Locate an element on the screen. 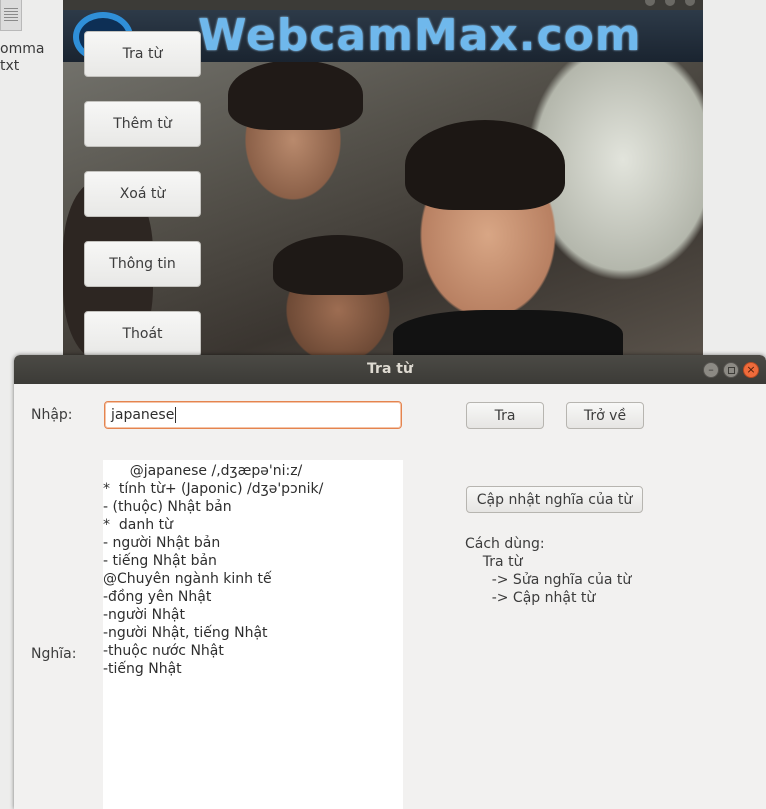 Image resolution: width=766 pixels, height=809 pixels. close-icon is located at coordinates (690, 3).